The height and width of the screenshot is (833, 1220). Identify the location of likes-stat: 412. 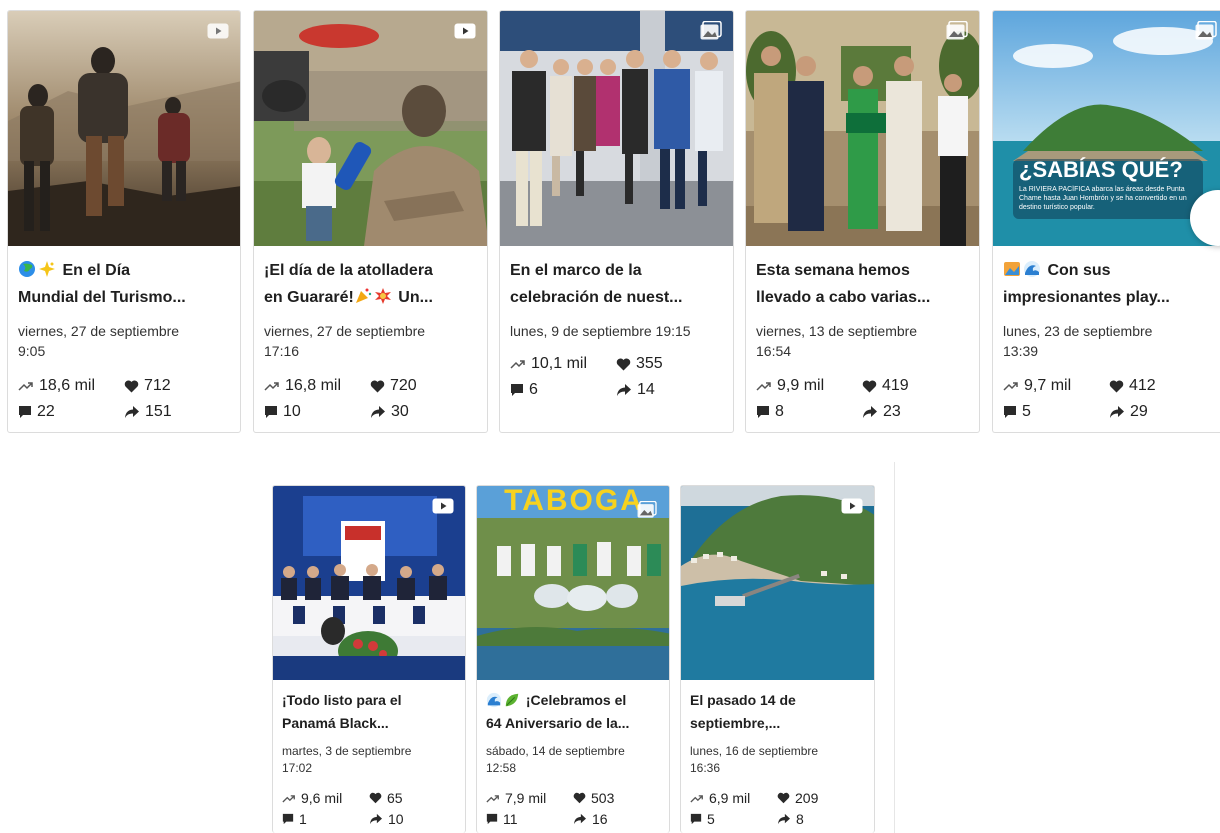
(1132, 386).